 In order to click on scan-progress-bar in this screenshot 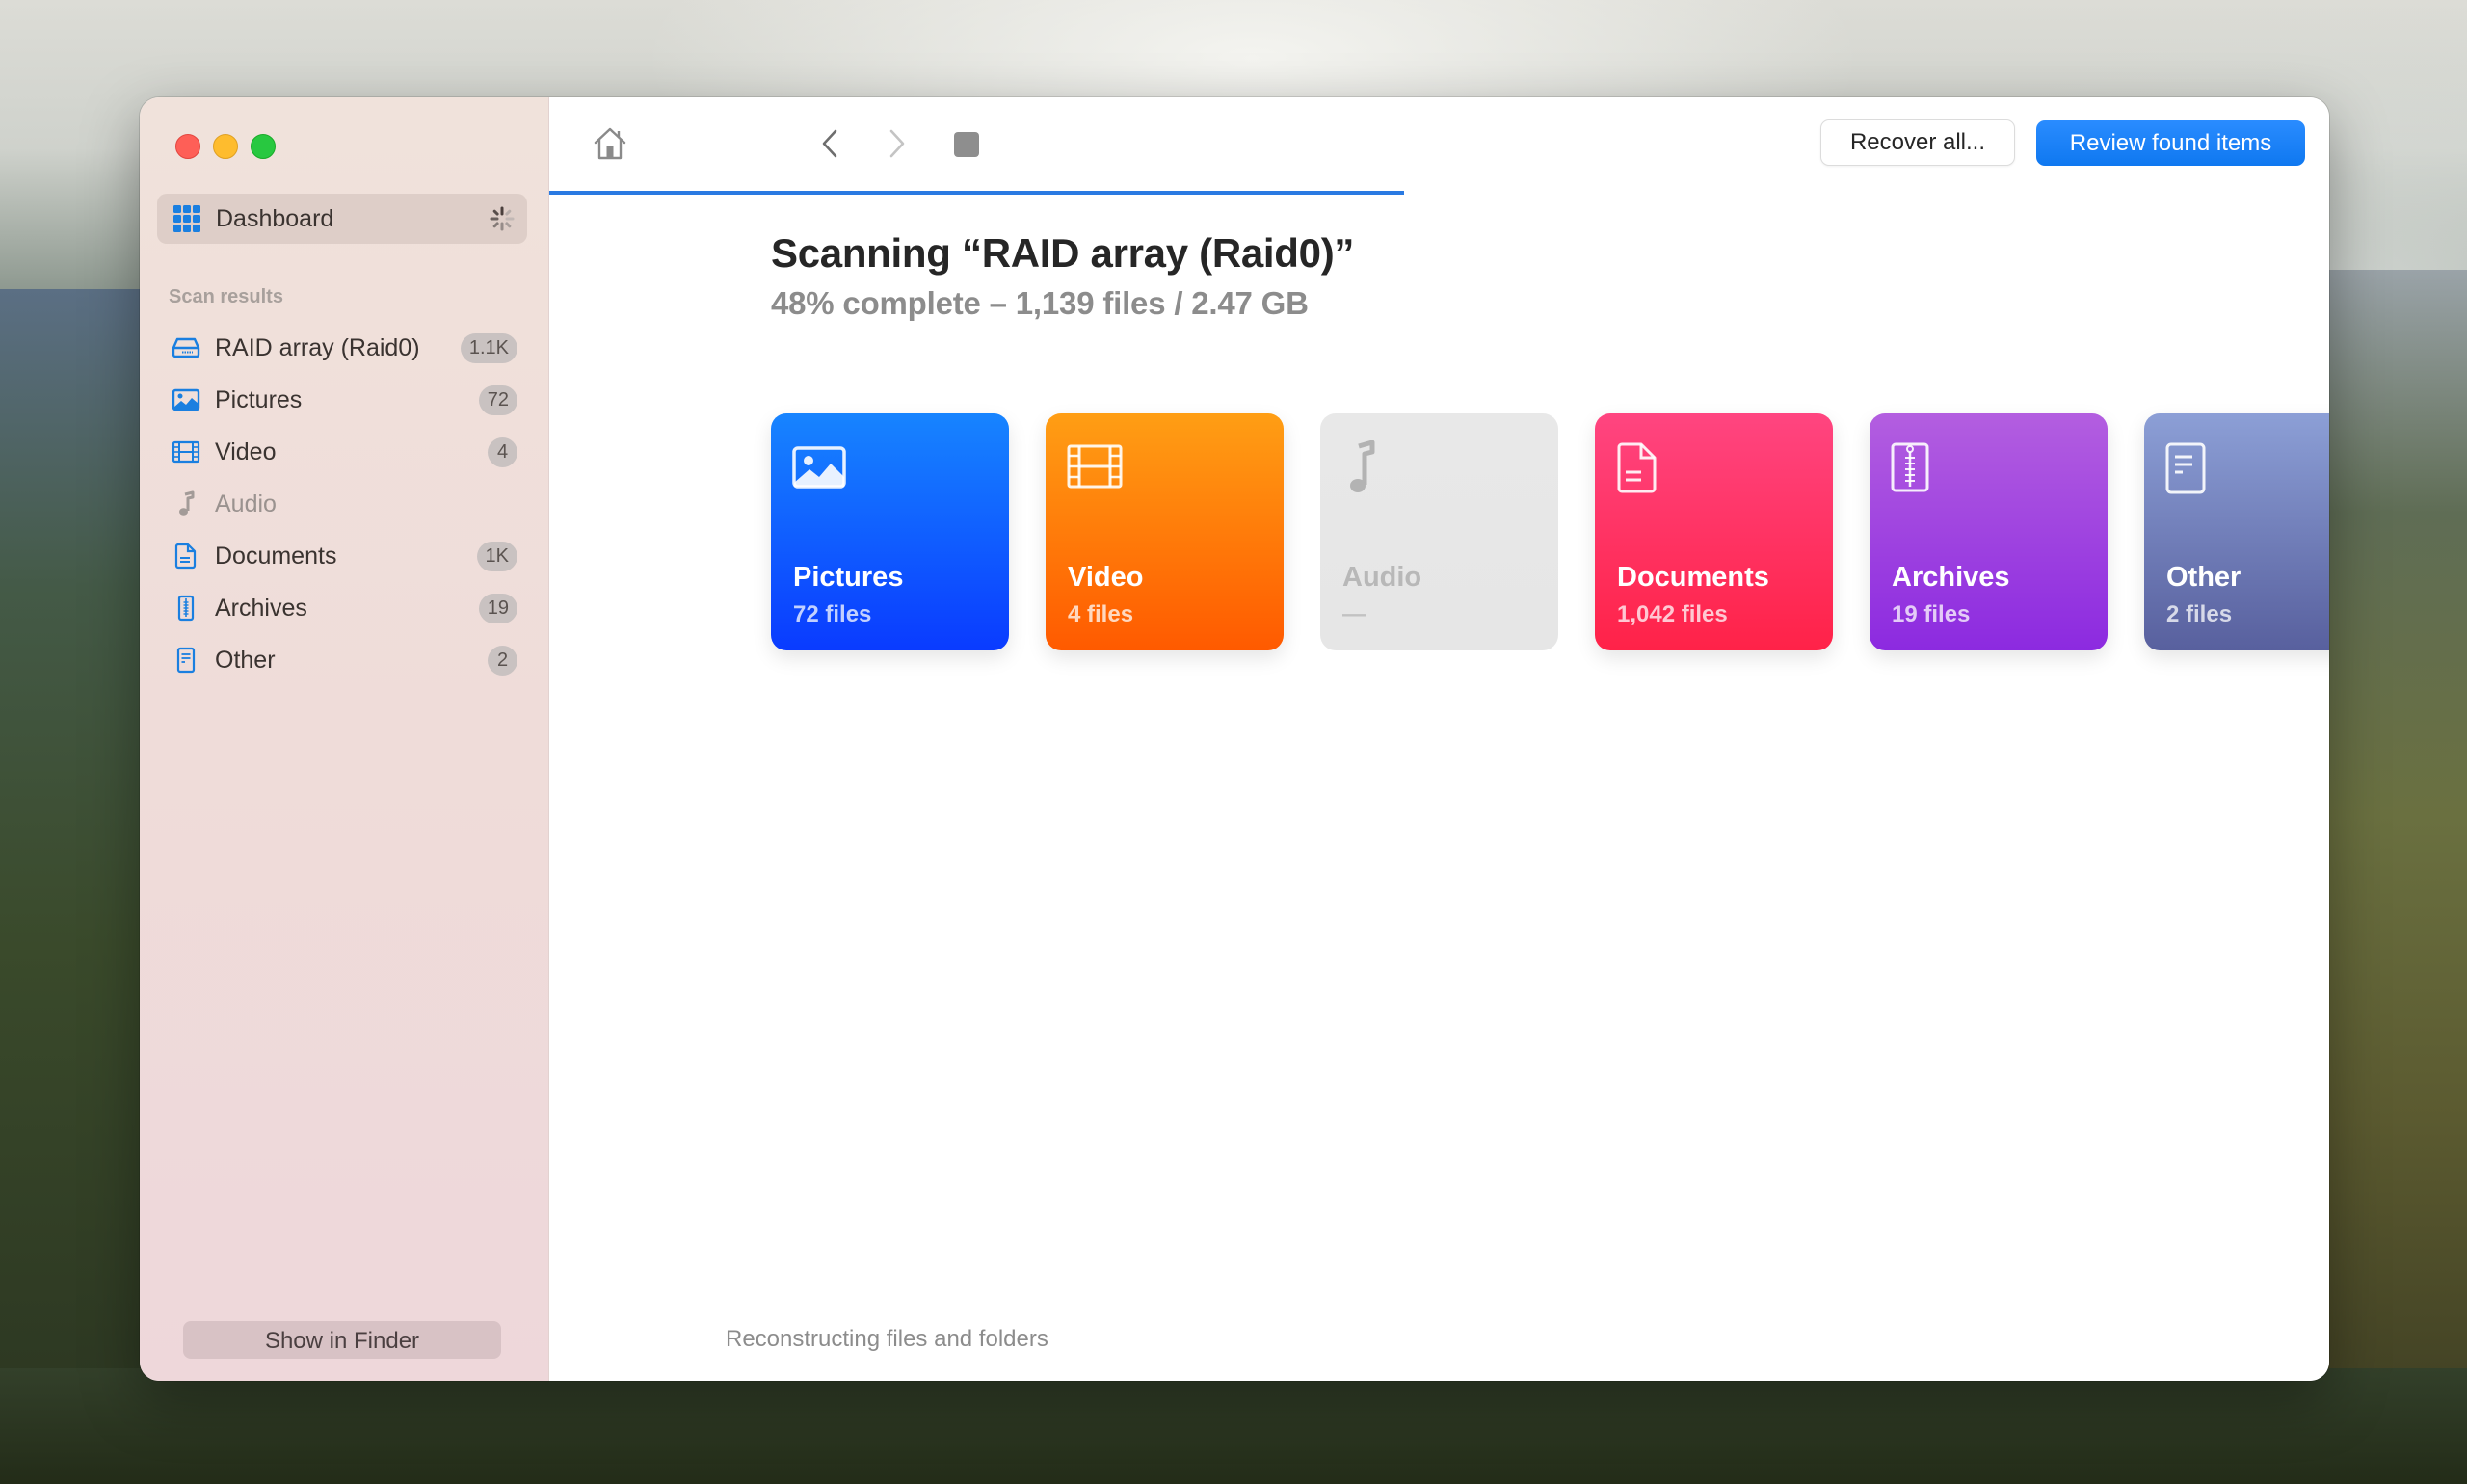, I will do `click(1439, 193)`.